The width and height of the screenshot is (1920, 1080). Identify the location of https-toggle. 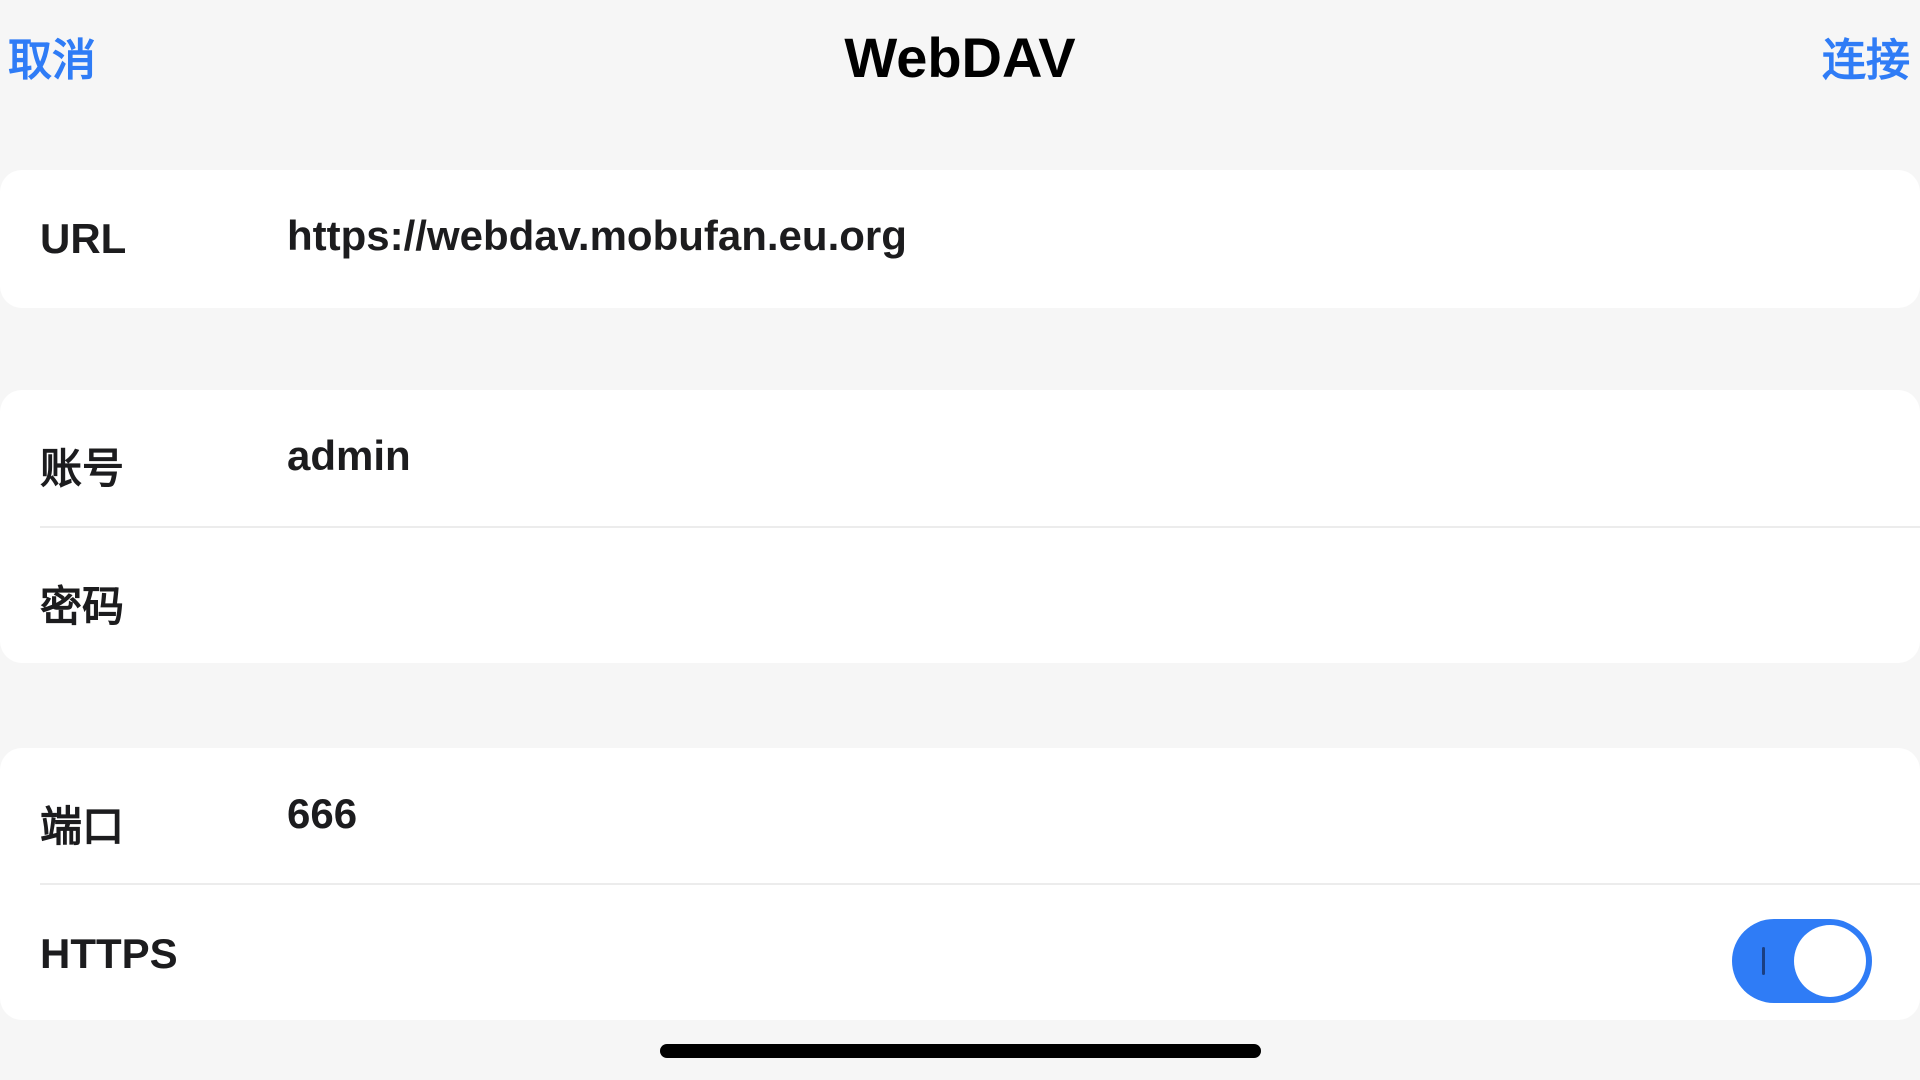
(1802, 961).